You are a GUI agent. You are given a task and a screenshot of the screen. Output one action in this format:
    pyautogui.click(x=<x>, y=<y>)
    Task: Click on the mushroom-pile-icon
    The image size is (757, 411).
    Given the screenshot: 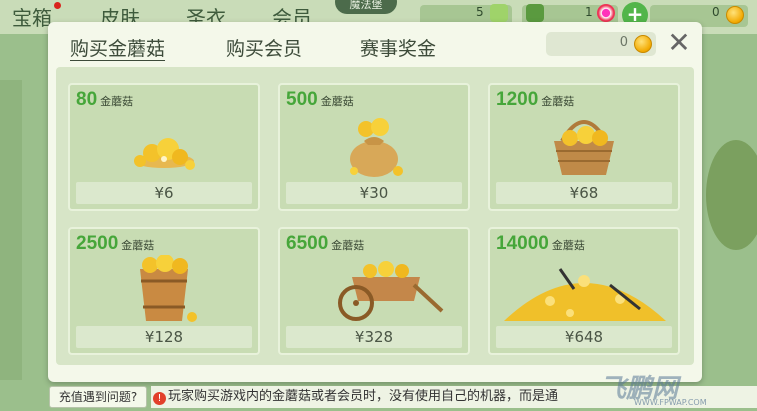 What is the action you would take?
    pyautogui.click(x=164, y=154)
    